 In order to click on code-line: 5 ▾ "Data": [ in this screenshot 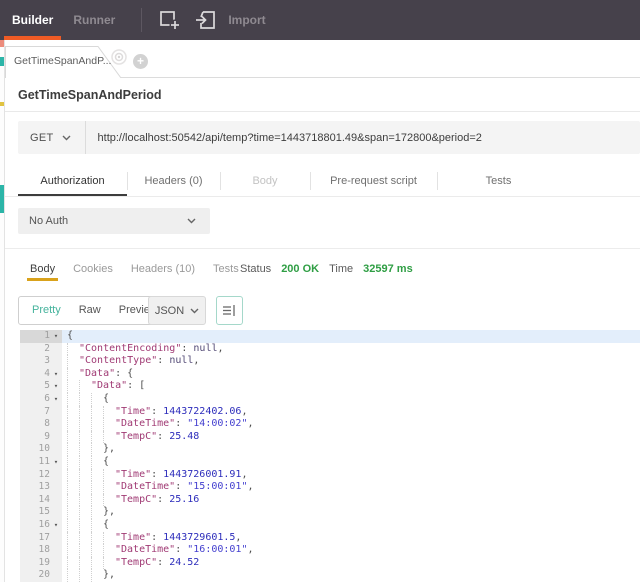, I will do `click(330, 386)`.